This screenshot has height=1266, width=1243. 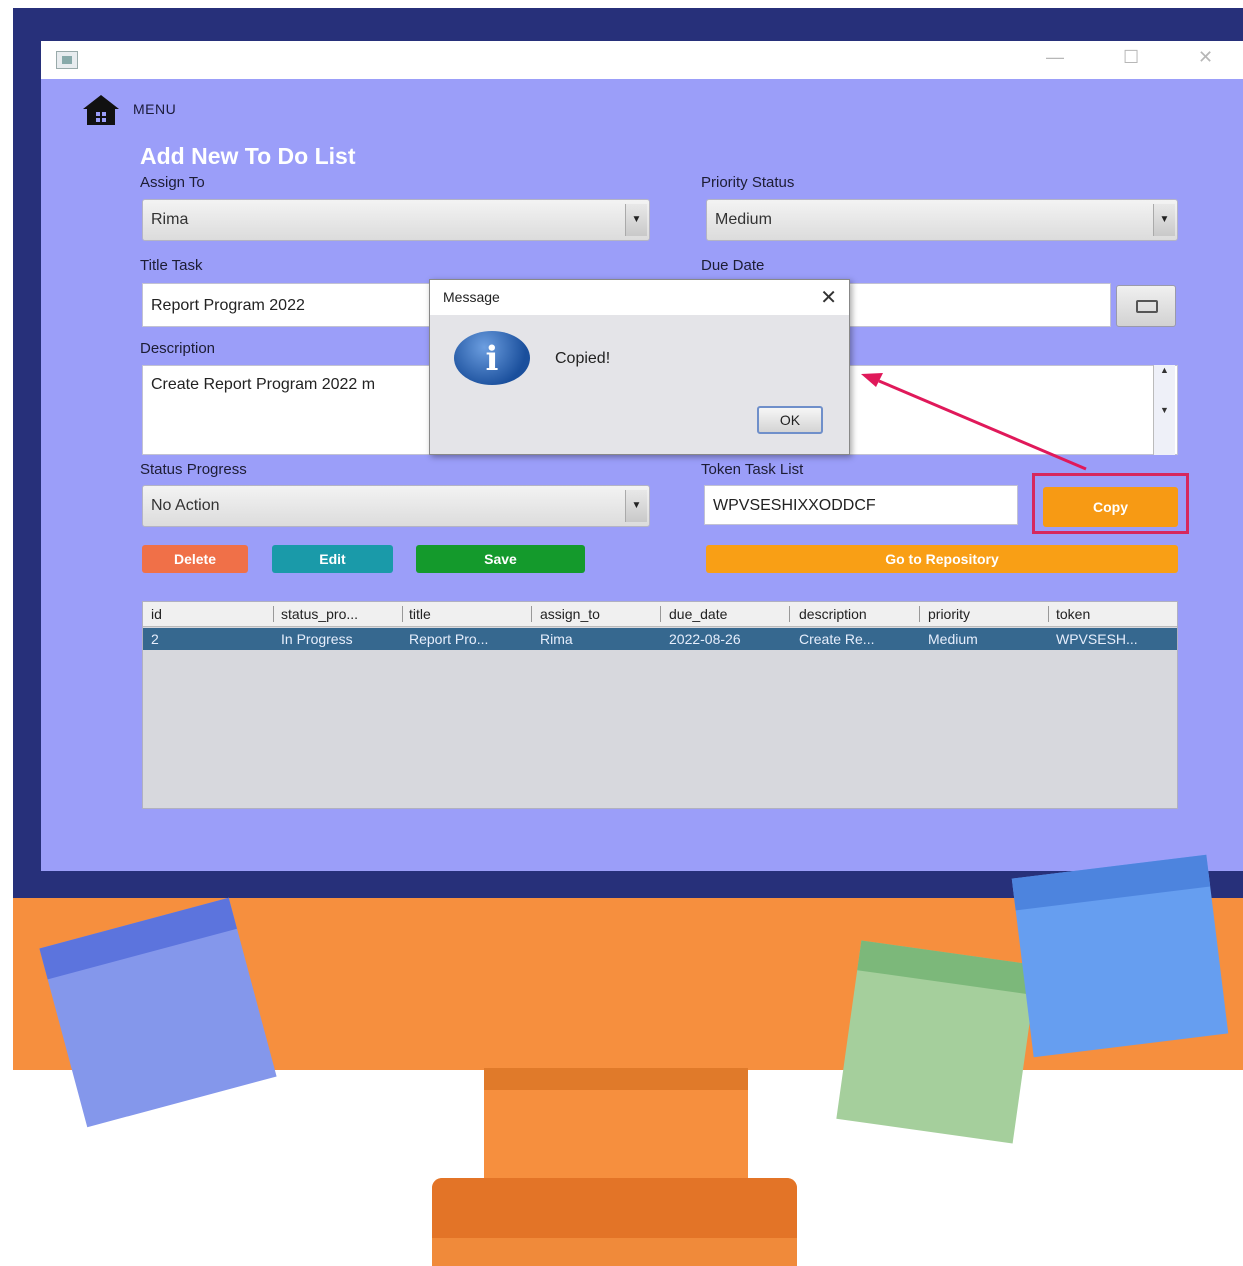 What do you see at coordinates (639, 297) in the screenshot?
I see `dialog-titlebar: Message ✕` at bounding box center [639, 297].